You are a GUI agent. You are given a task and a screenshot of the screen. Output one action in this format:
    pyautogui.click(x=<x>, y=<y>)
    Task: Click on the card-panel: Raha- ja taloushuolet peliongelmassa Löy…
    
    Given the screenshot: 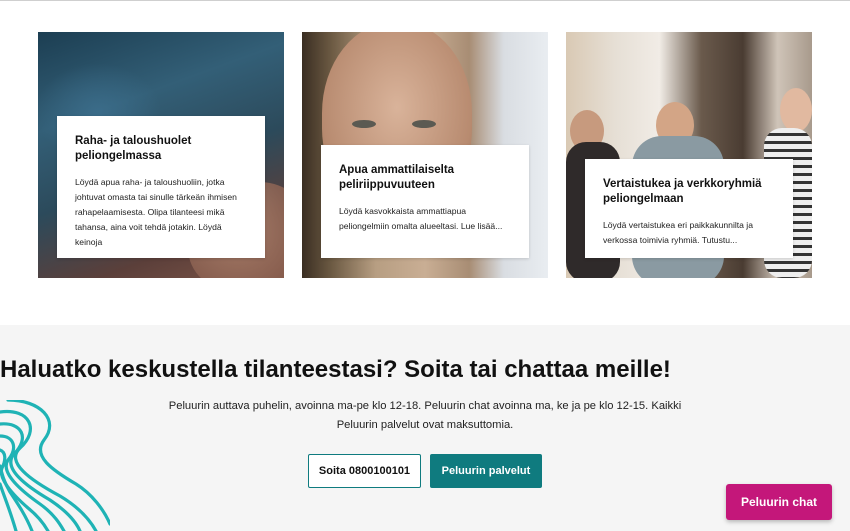 What is the action you would take?
    pyautogui.click(x=161, y=187)
    